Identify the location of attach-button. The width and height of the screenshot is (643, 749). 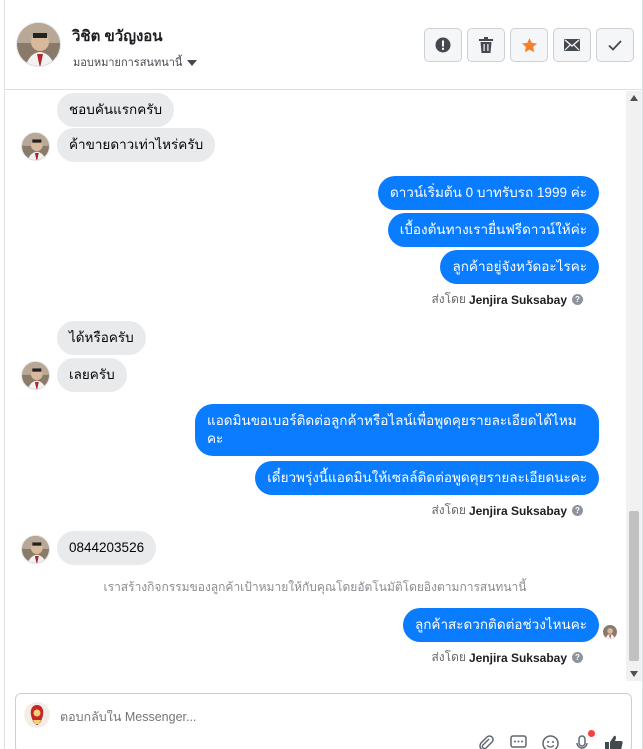
(486, 741).